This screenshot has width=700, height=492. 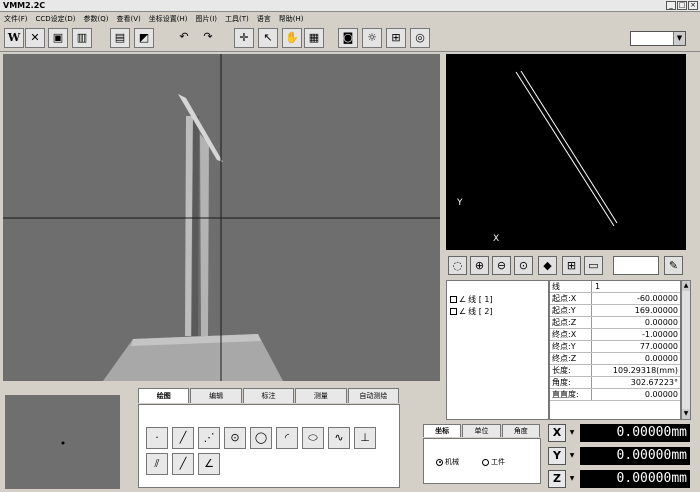 What do you see at coordinates (615, 359) in the screenshot?
I see `table-row: 终点:Z 0.00000` at bounding box center [615, 359].